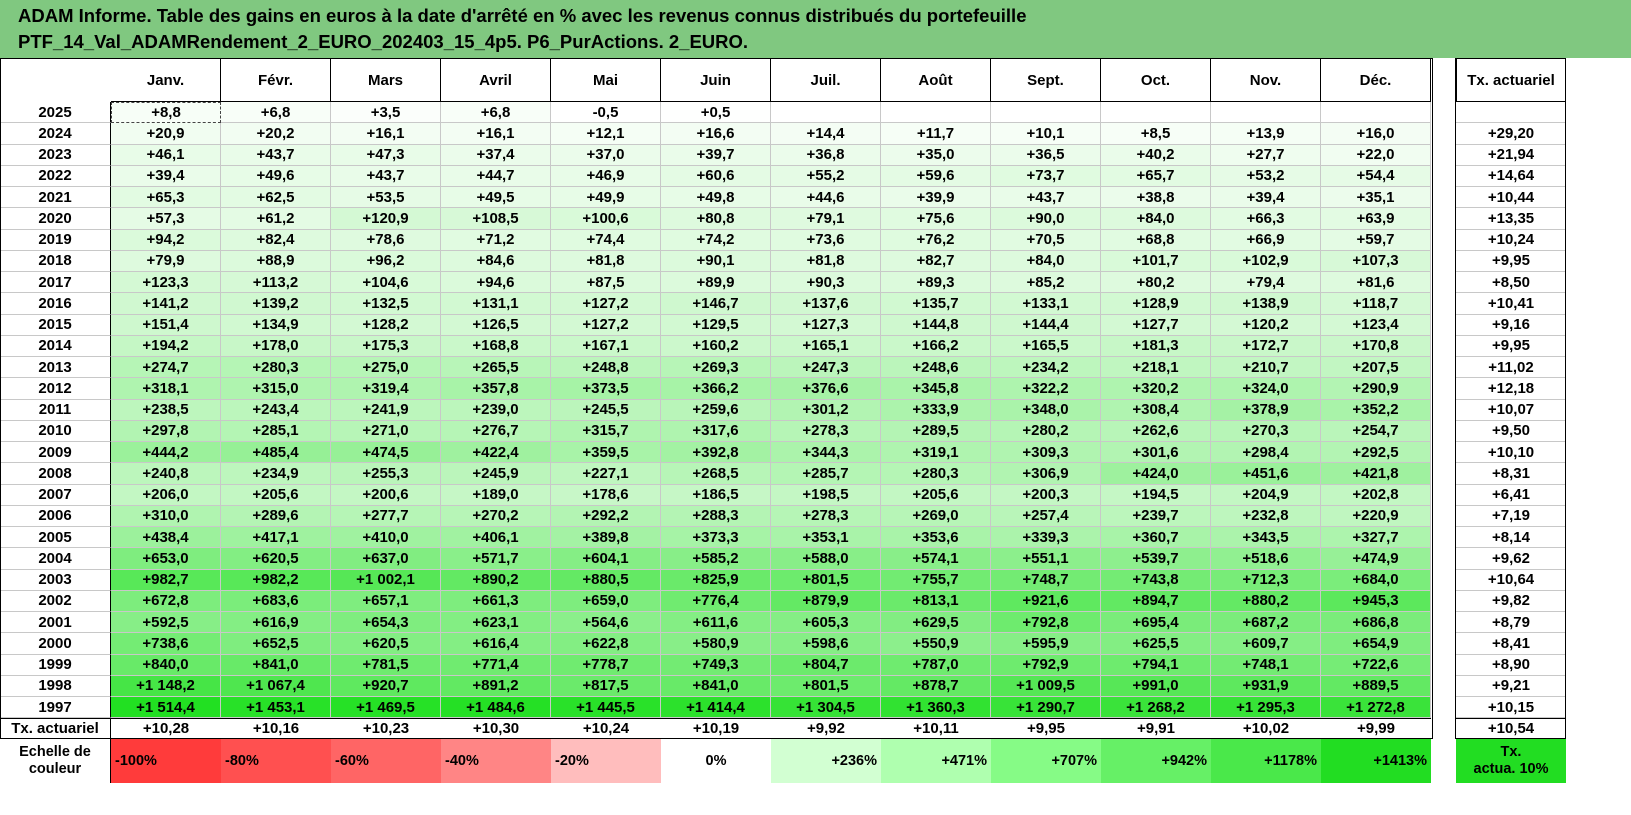 The height and width of the screenshot is (815, 1631). Describe the element at coordinates (826, 80) in the screenshot. I see `month-header: Juil.` at that location.